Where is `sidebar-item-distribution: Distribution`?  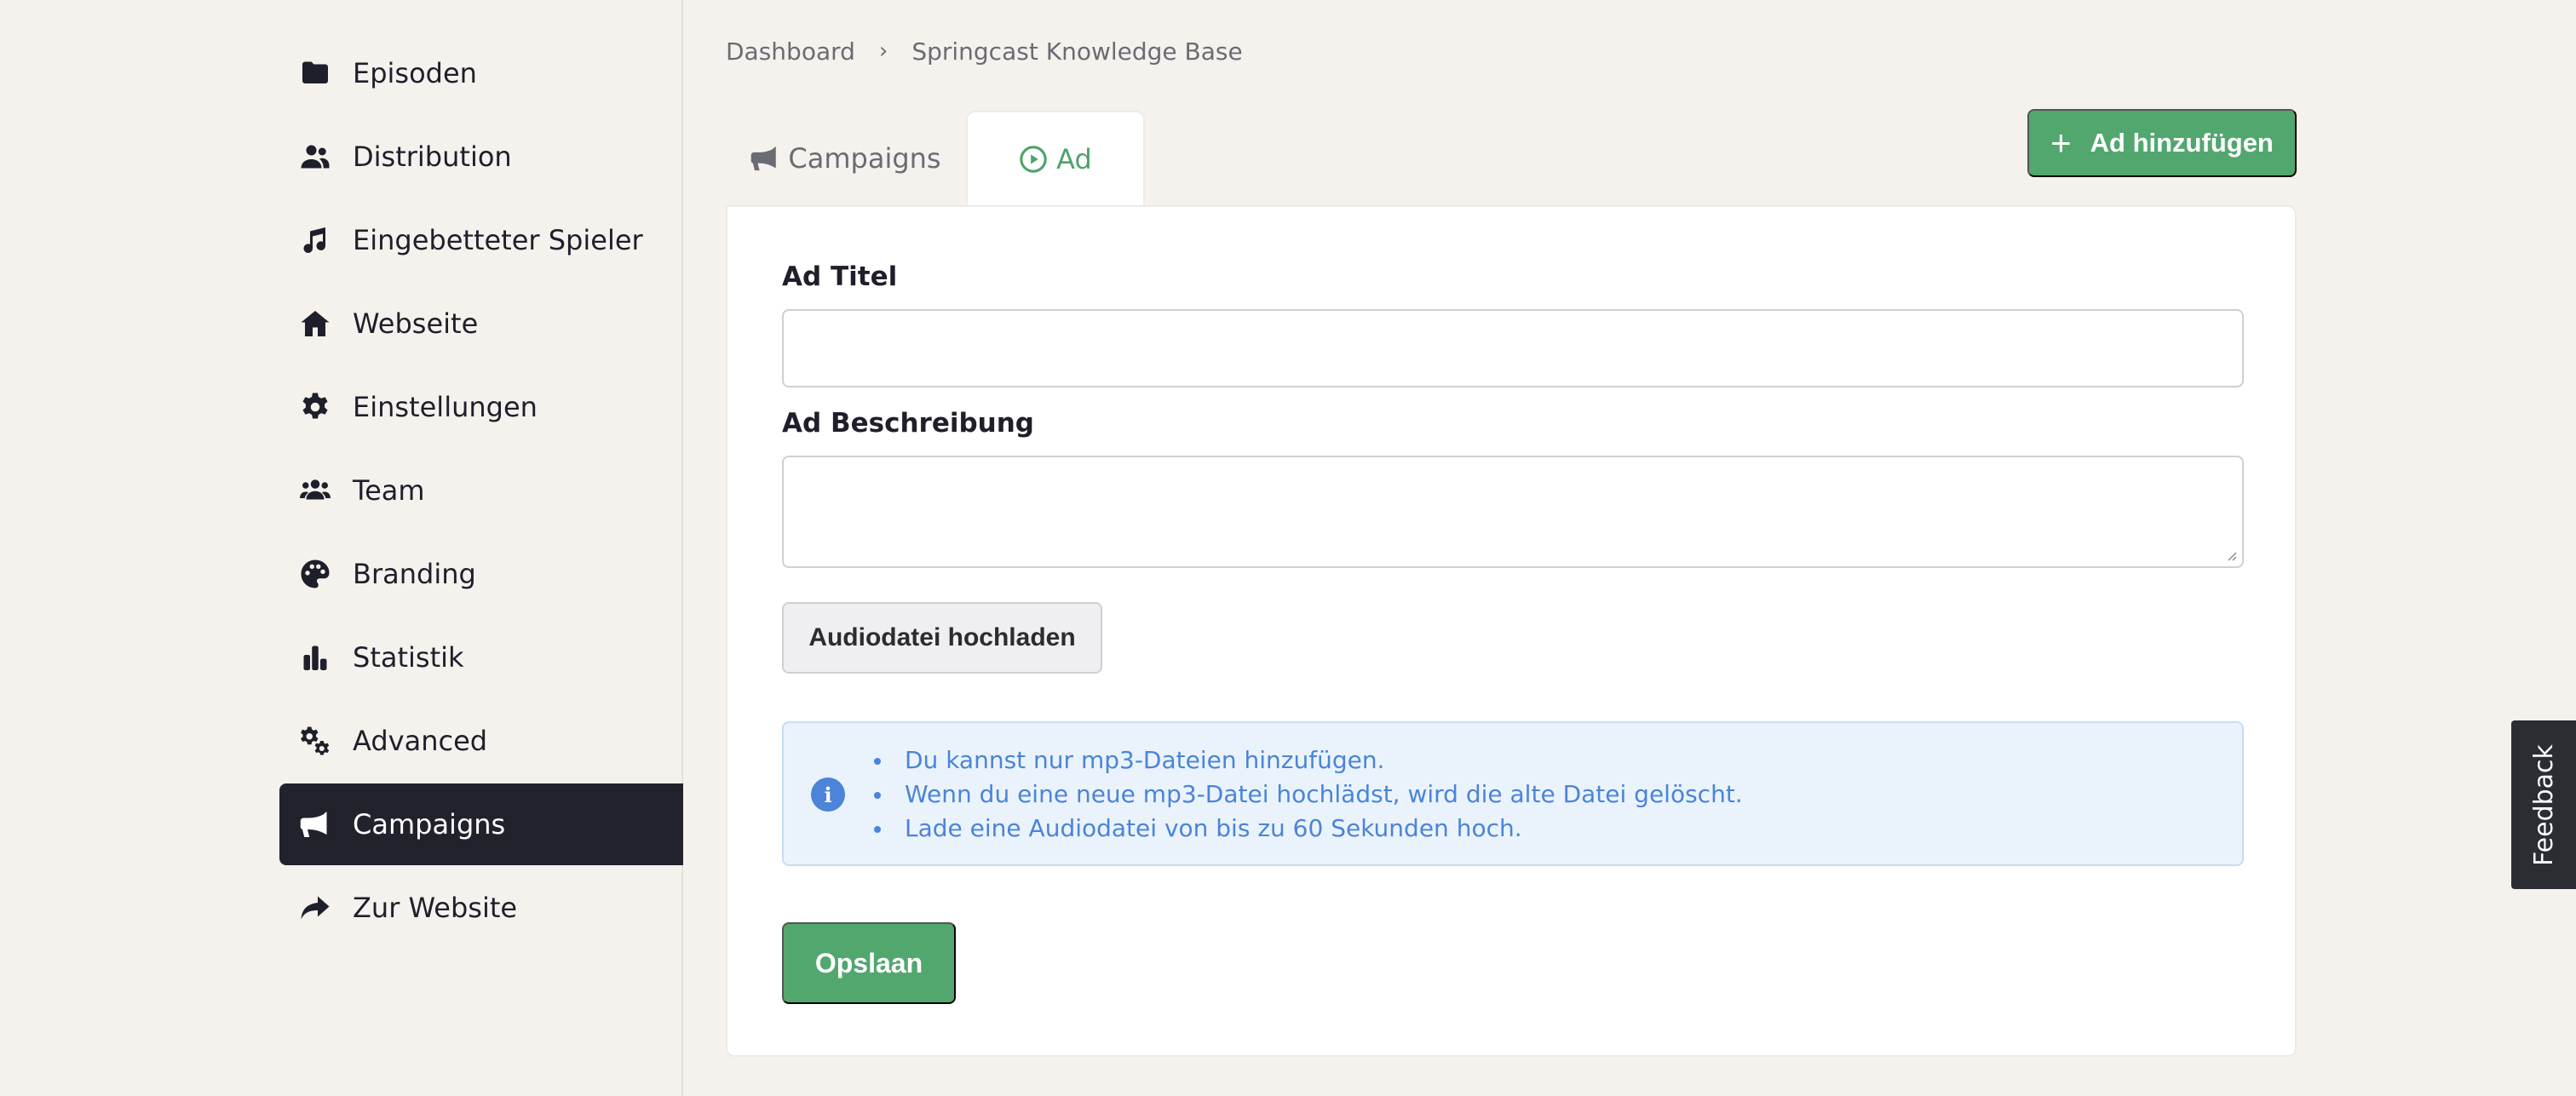
sidebar-item-distribution: Distribution is located at coordinates (481, 157).